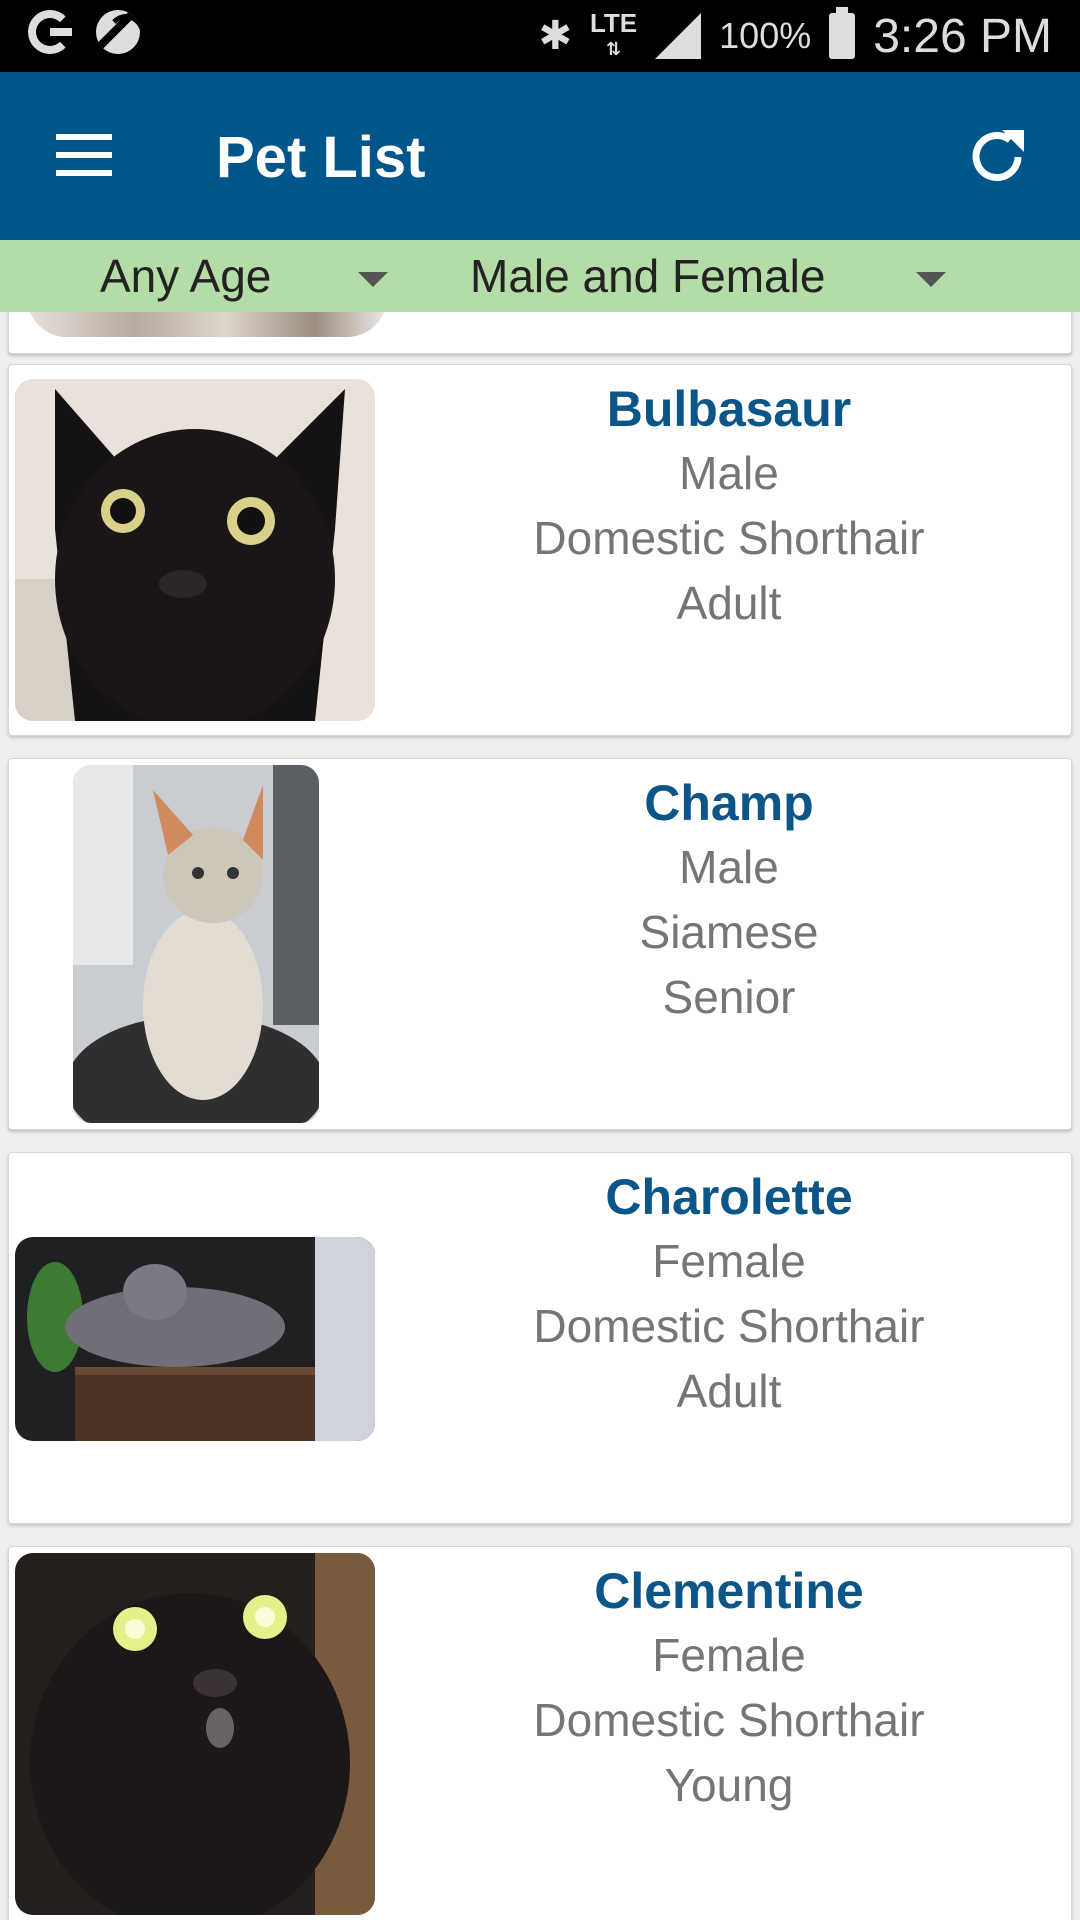 The height and width of the screenshot is (1920, 1080). I want to click on sports-ball-icon, so click(118, 32).